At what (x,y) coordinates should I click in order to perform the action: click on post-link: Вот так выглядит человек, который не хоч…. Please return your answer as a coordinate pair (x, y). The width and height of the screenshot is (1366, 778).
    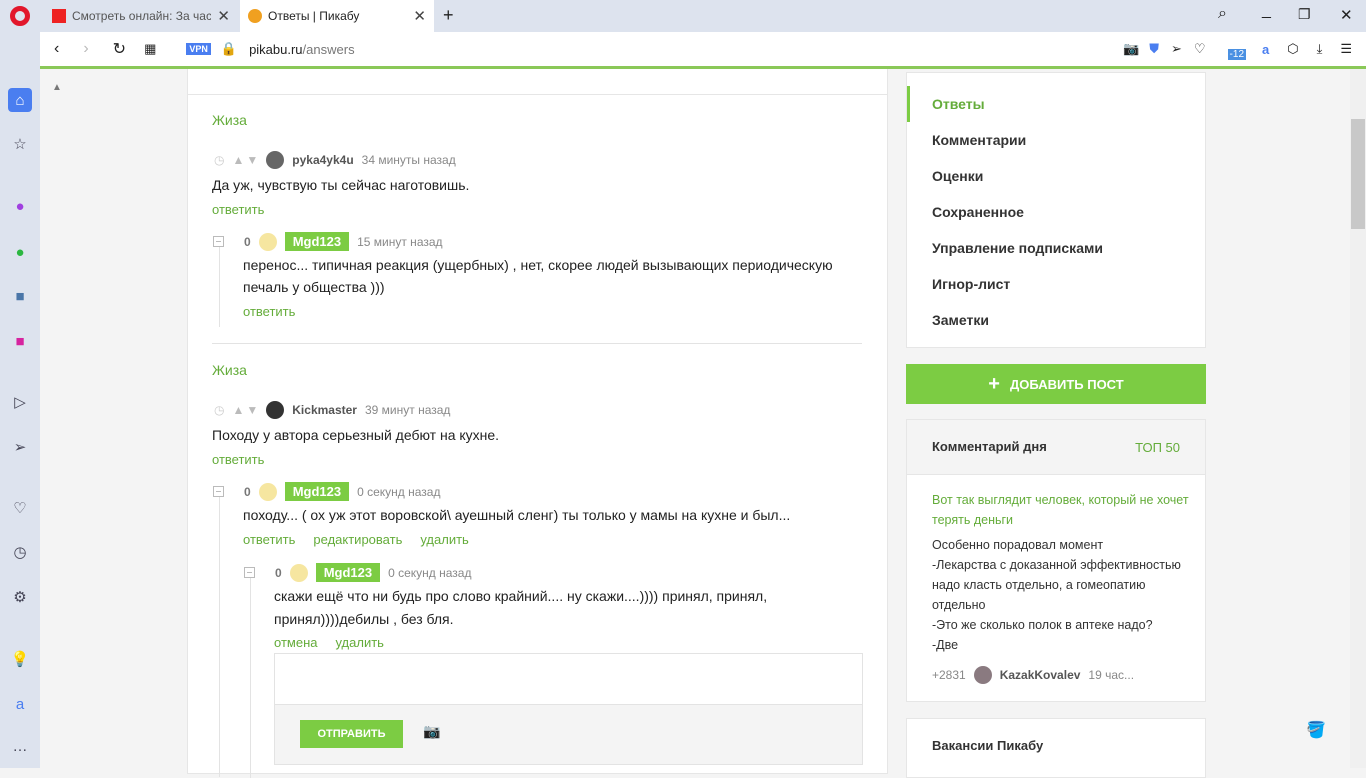
    Looking at the image, I should click on (1062, 510).